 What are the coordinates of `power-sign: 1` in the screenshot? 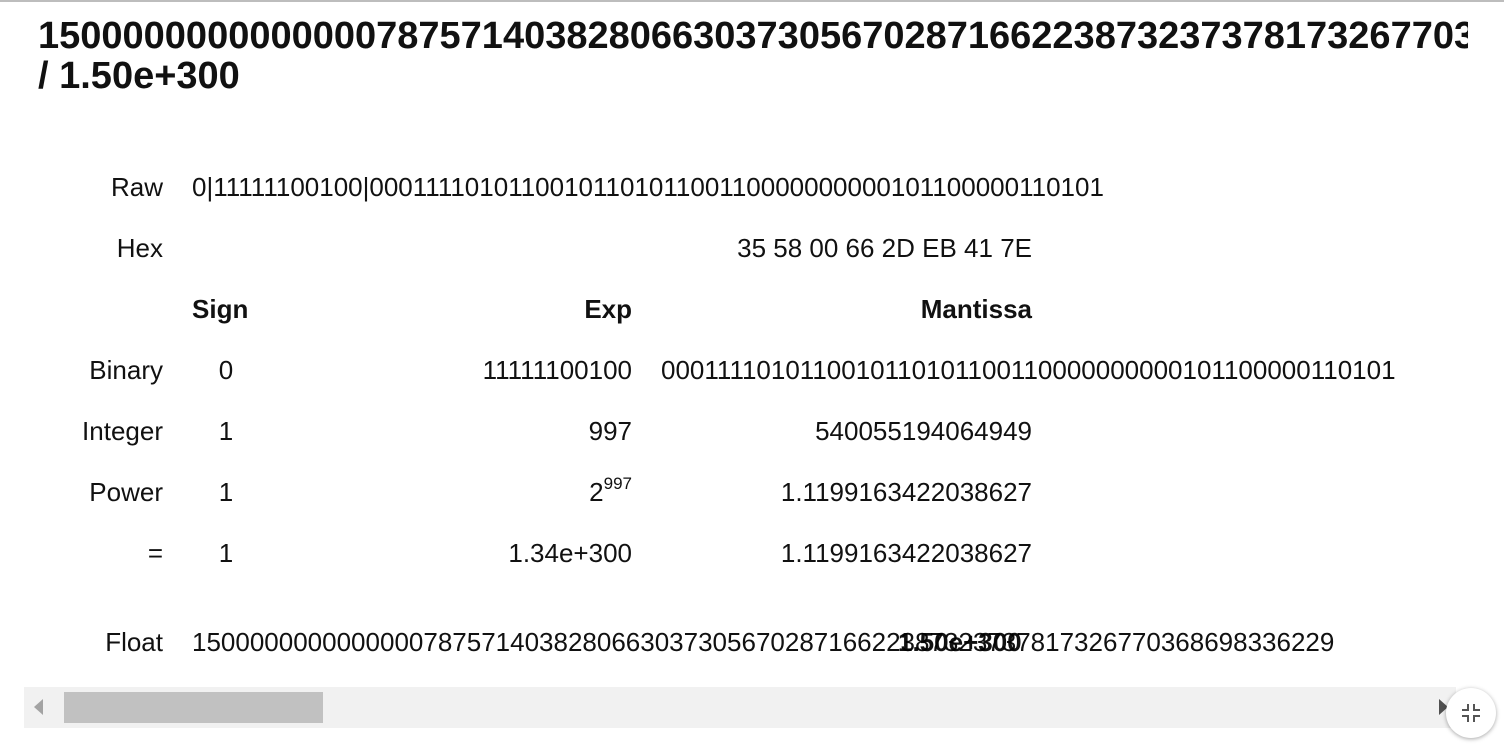 It's located at (226, 492).